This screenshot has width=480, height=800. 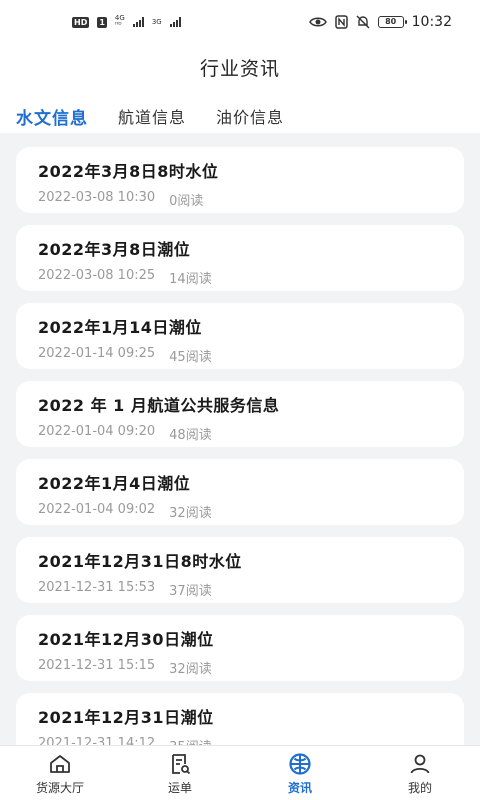 I want to click on mute-bell-icon, so click(x=363, y=22).